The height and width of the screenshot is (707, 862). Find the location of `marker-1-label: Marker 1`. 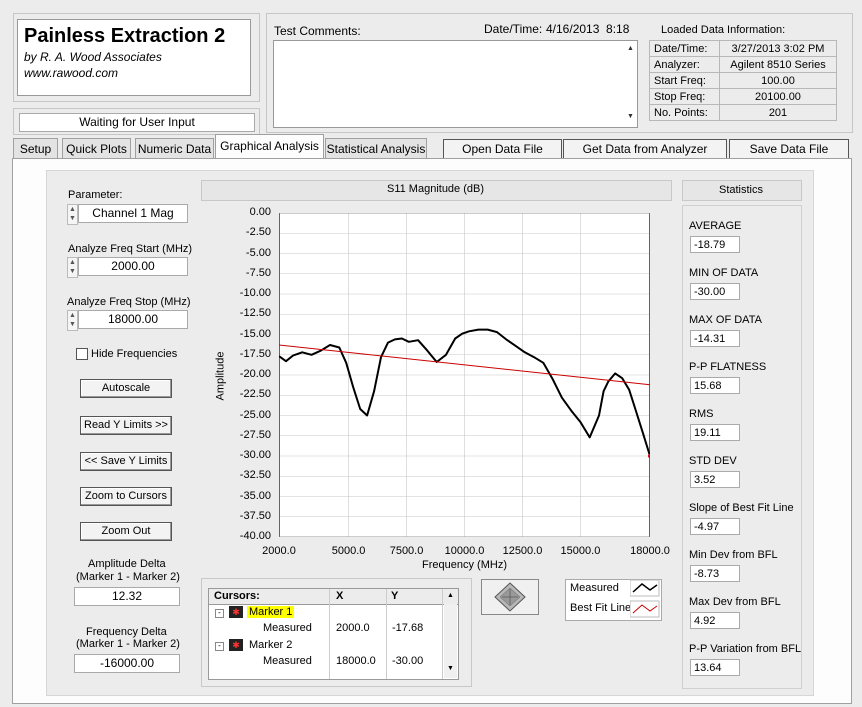

marker-1-label: Marker 1 is located at coordinates (271, 612).